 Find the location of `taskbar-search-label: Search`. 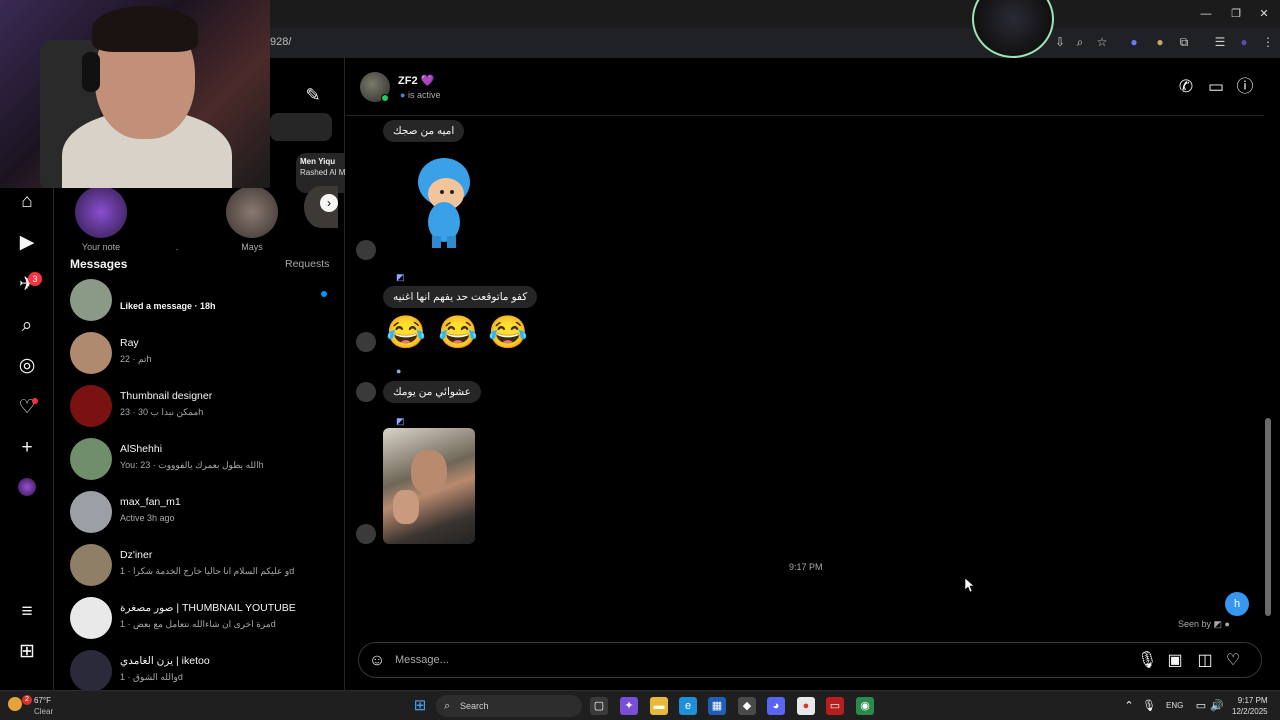

taskbar-search-label: Search is located at coordinates (474, 706).